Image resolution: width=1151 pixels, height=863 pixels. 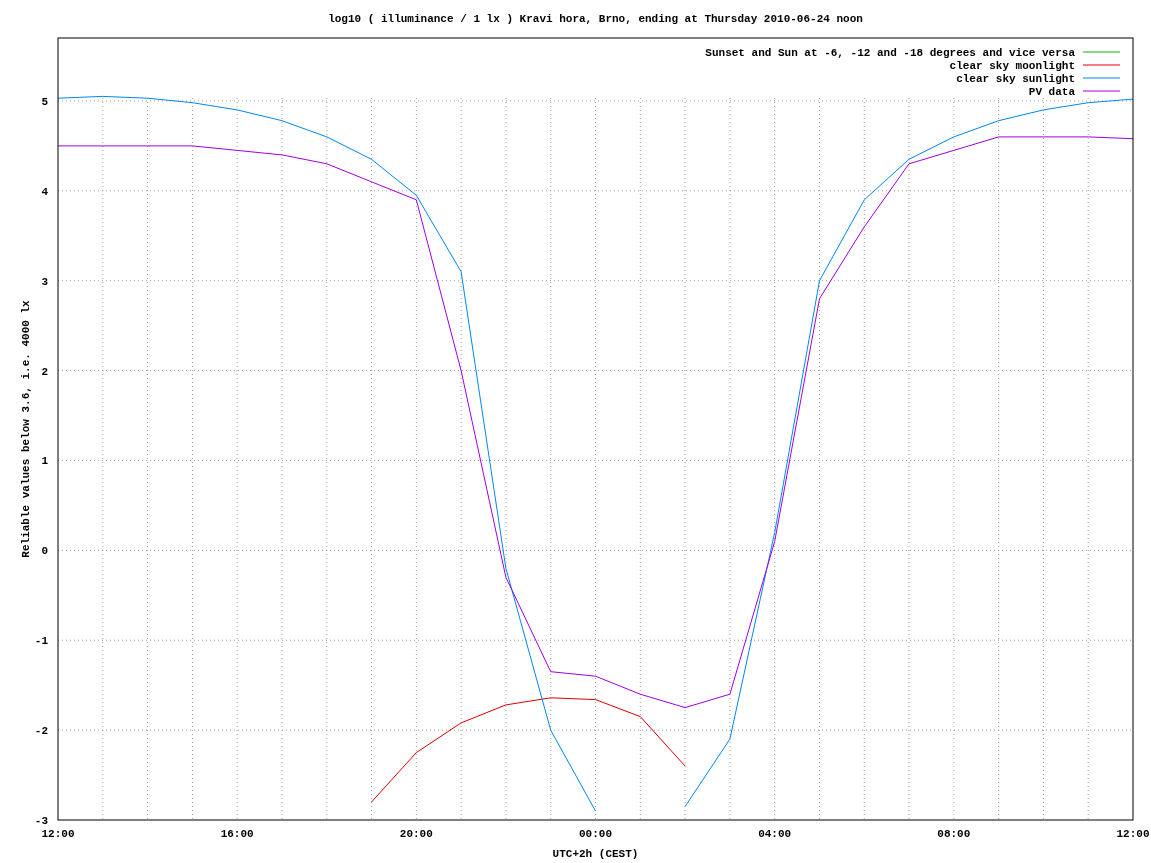 What do you see at coordinates (595, 854) in the screenshot?
I see `x-axis-title: UTC+2h (CEST)` at bounding box center [595, 854].